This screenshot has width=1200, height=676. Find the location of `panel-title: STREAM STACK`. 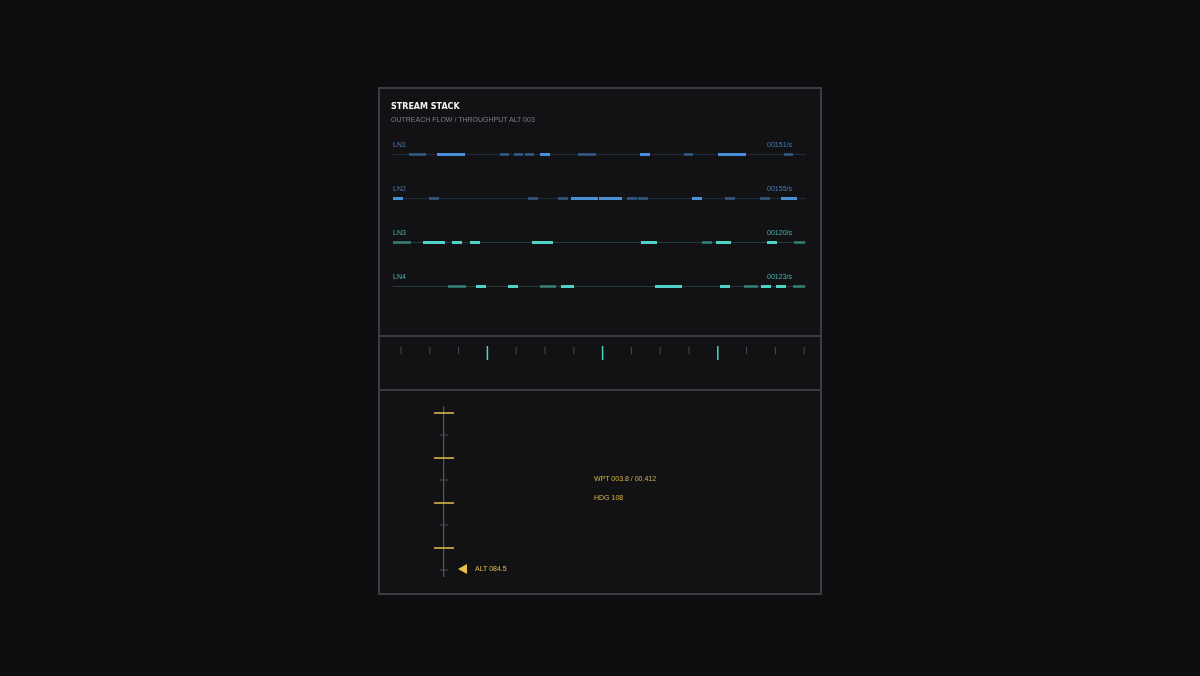

panel-title: STREAM STACK is located at coordinates (425, 107).